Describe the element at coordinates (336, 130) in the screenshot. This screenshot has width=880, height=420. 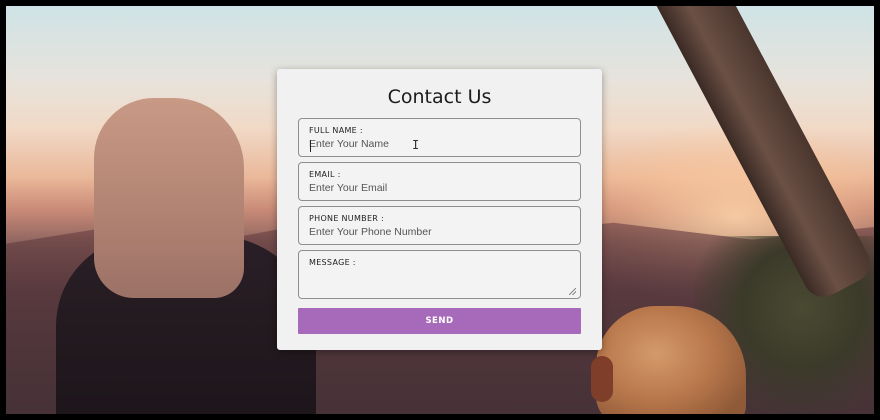
I see `full-name-label: FULL NAME :` at that location.